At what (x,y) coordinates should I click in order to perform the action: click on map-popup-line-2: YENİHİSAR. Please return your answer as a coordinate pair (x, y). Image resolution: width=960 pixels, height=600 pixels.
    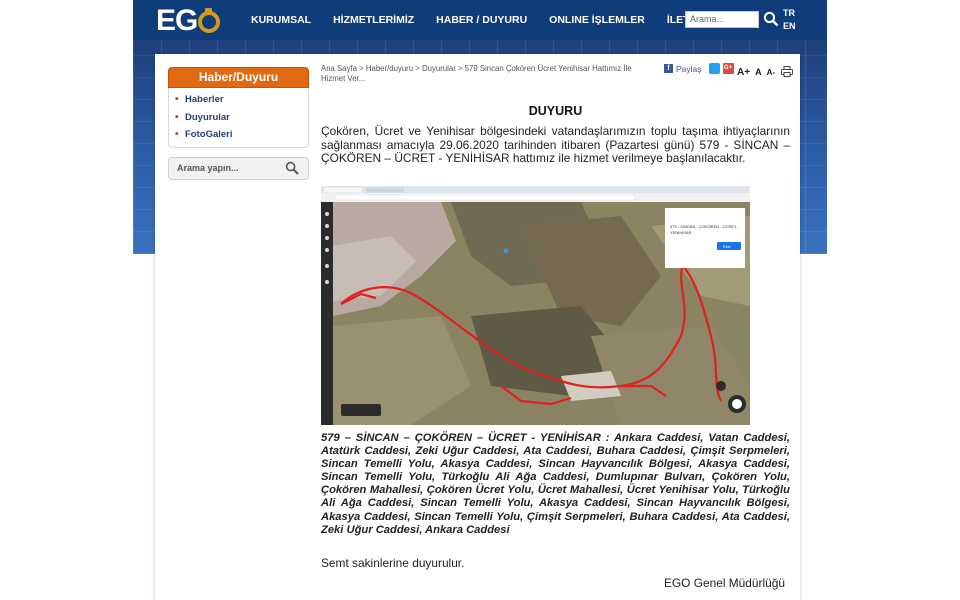
    Looking at the image, I should click on (681, 232).